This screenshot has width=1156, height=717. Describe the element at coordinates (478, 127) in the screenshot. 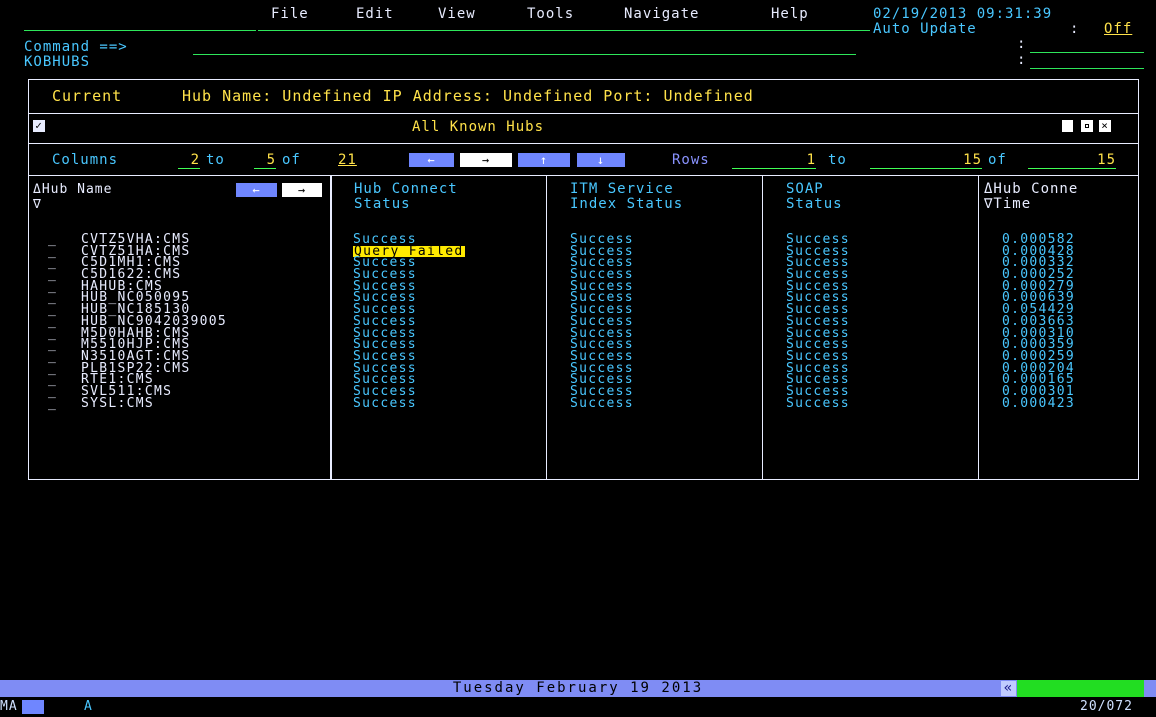

I see `panel-title: All Known Hubs` at that location.